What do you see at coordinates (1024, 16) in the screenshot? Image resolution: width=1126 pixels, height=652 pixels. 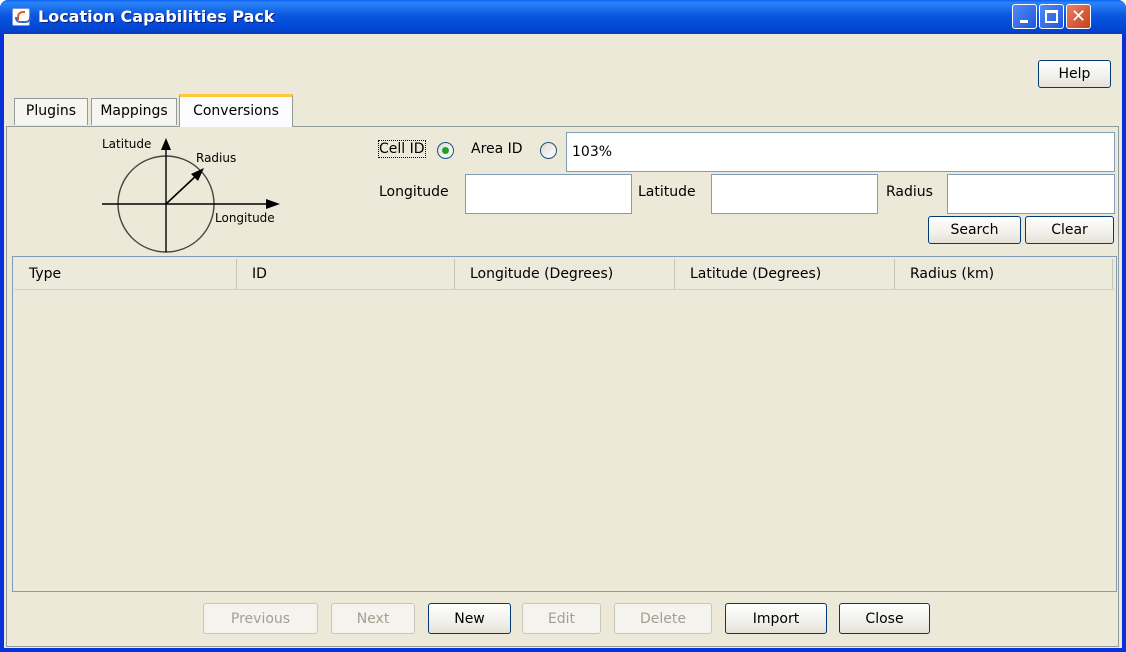 I see `minimize-button` at bounding box center [1024, 16].